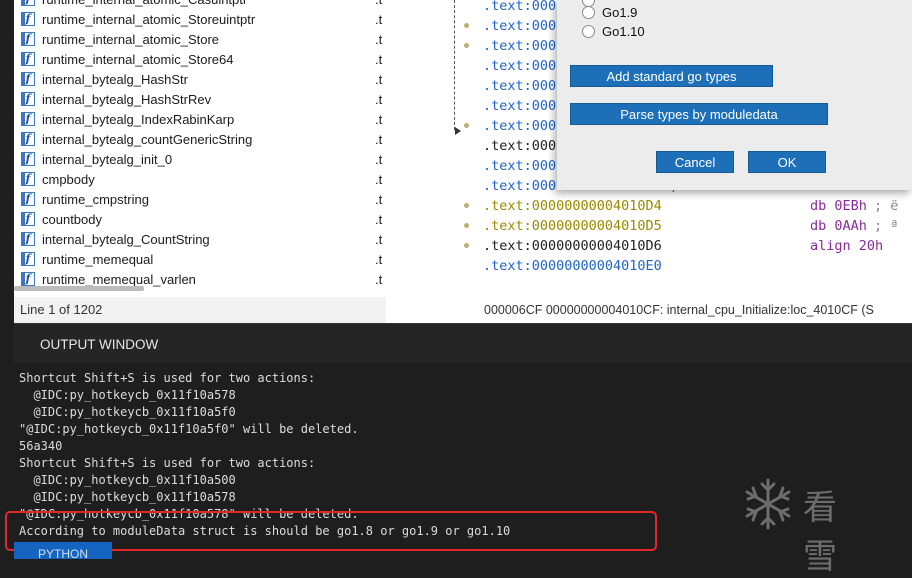  I want to click on disasm-address: .text:00000000004010D6, so click(572, 246).